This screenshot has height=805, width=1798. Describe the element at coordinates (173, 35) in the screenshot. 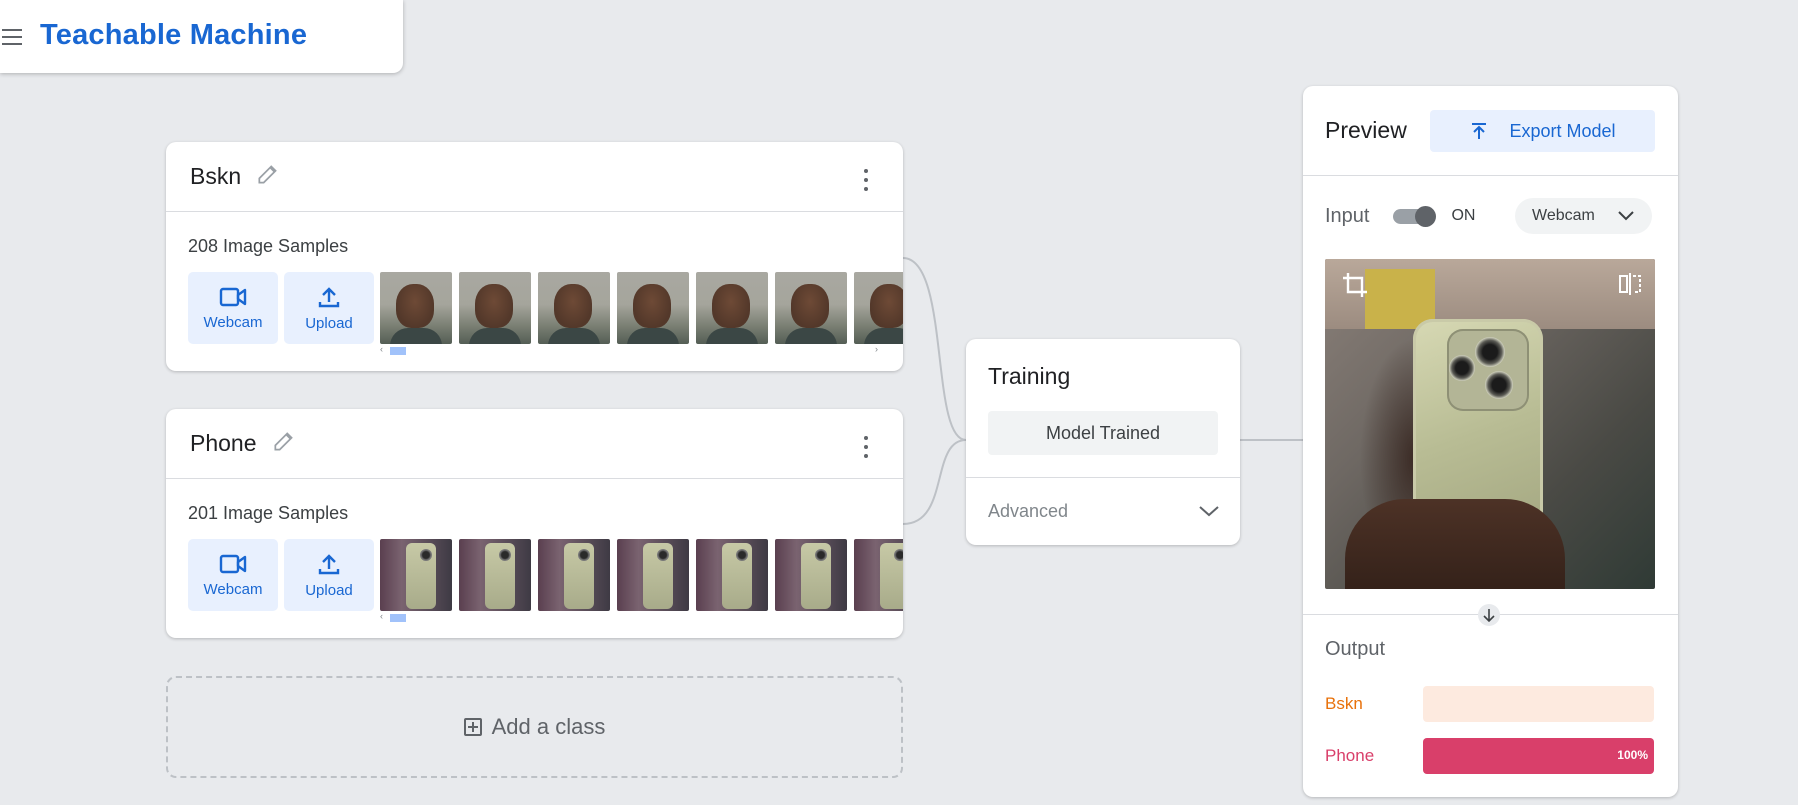

I see `app-title: Teachable Machine` at that location.